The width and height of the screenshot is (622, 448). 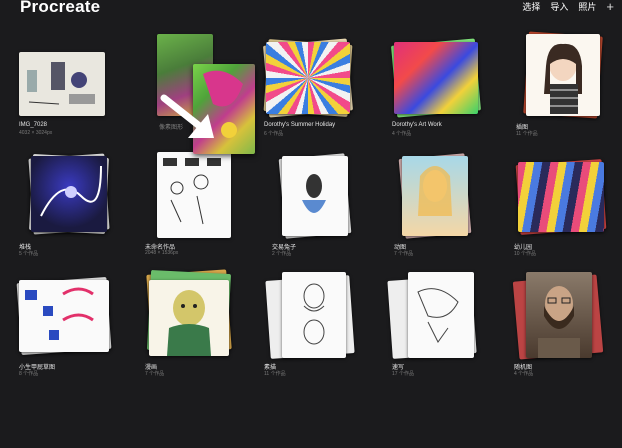 I want to click on gallery-item: 素描 11 个作品, so click(x=317, y=332).